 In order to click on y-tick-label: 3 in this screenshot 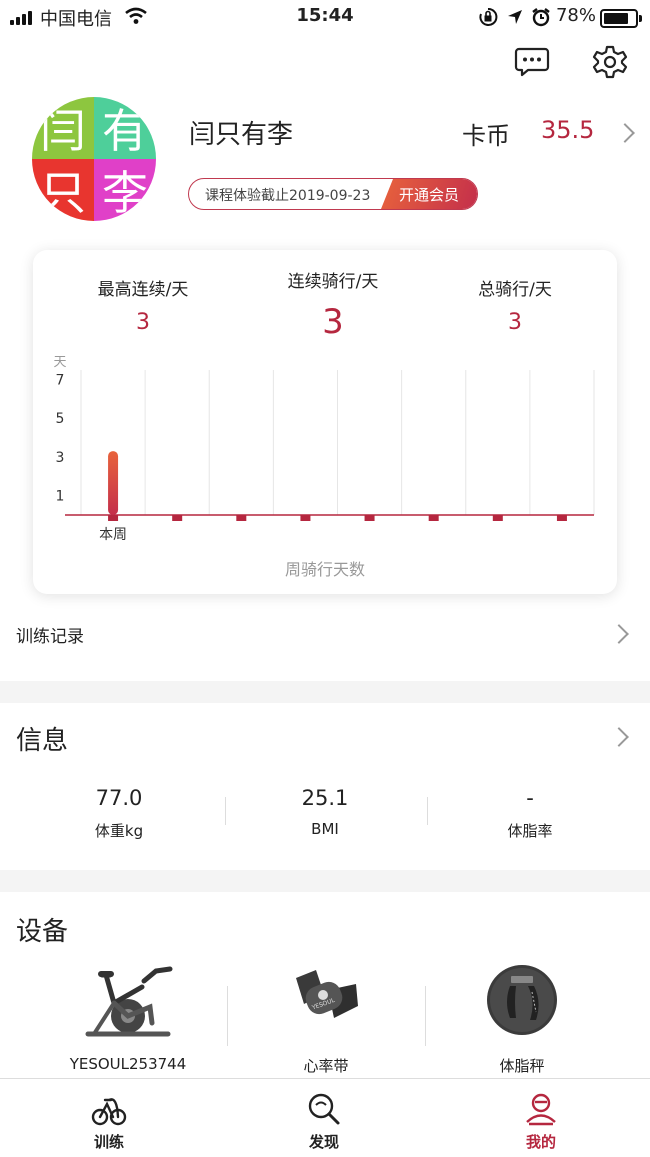, I will do `click(60, 458)`.